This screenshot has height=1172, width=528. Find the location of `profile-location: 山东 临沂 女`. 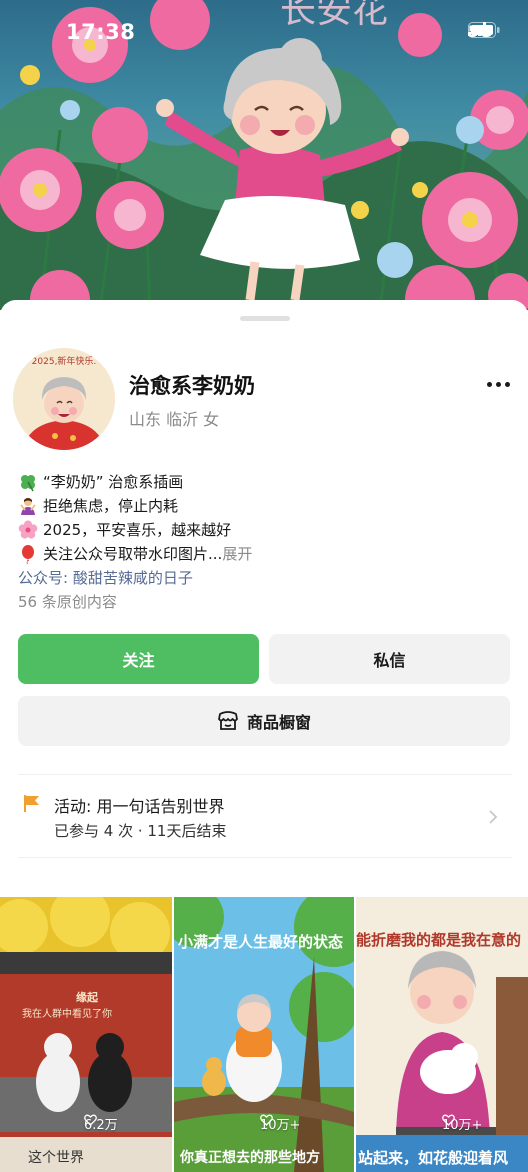

profile-location: 山东 临沂 女 is located at coordinates (174, 419).